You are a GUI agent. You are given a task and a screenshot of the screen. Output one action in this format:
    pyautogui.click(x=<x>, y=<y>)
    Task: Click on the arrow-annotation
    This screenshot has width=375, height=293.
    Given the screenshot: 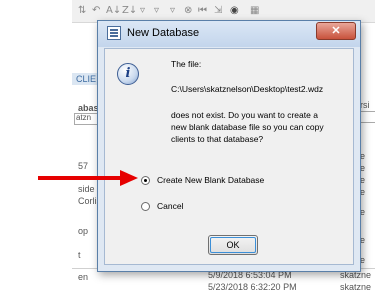 What is the action you would take?
    pyautogui.click(x=88, y=178)
    